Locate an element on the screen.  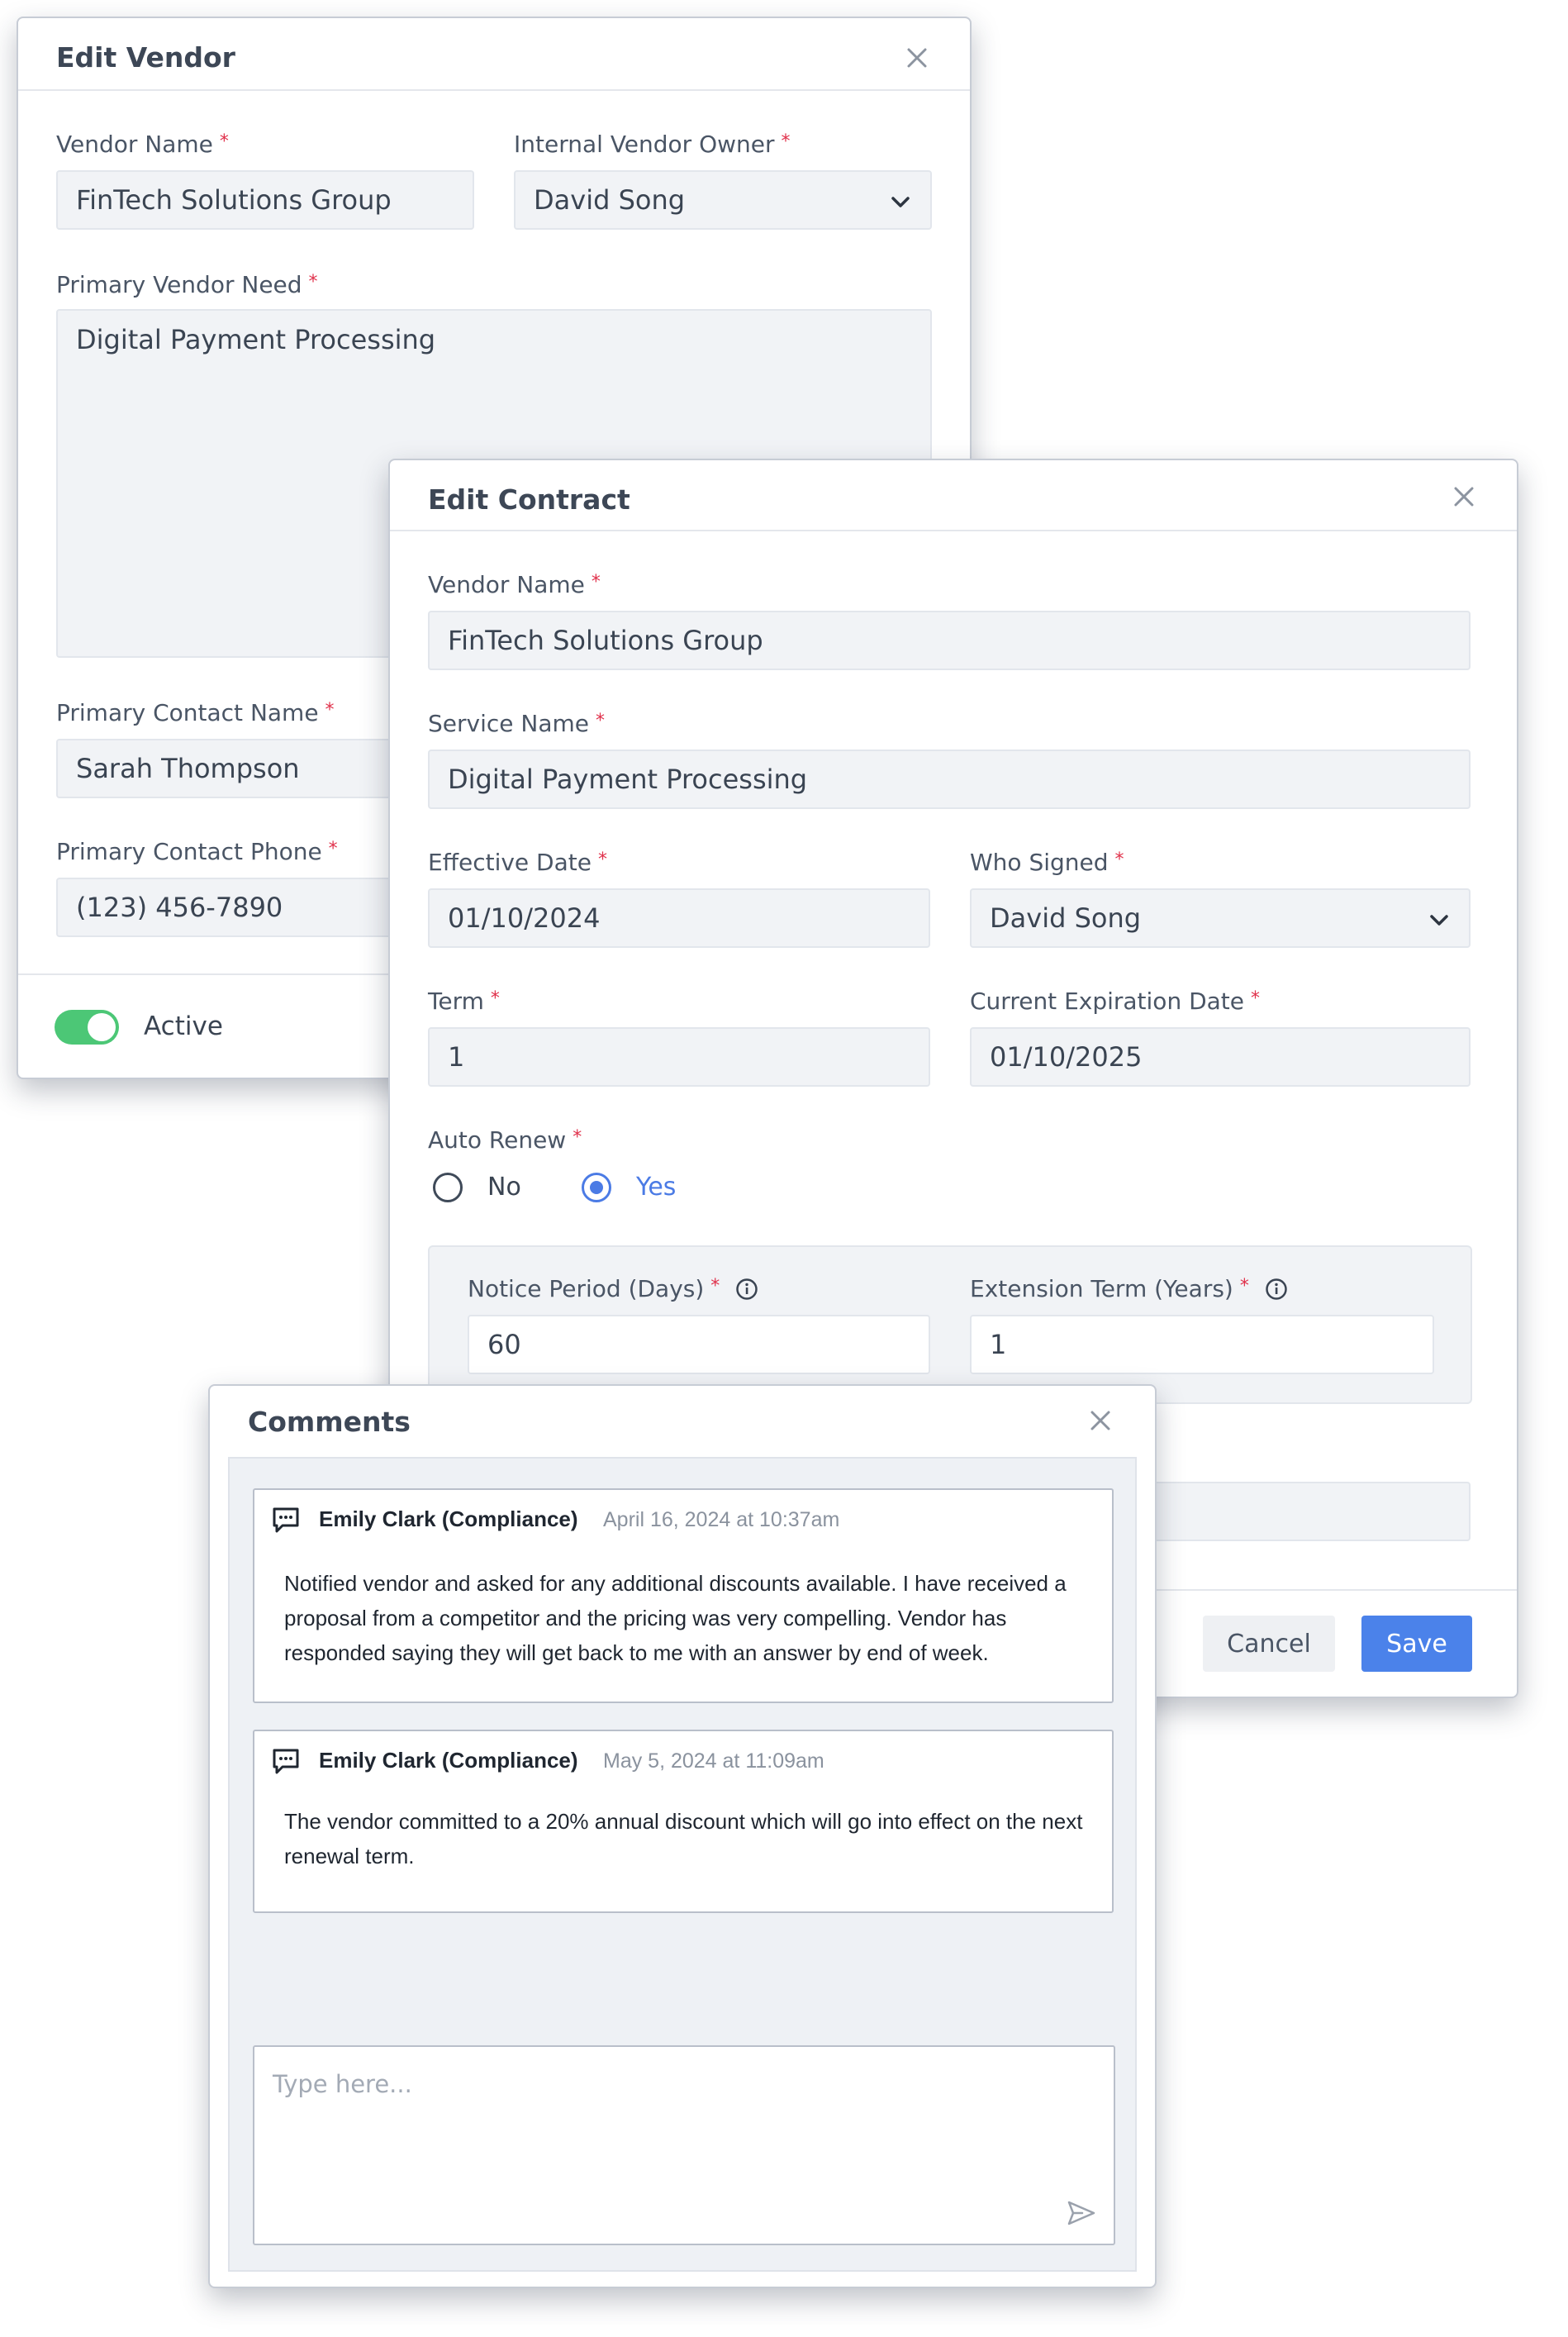
active-toggle is located at coordinates (87, 1027).